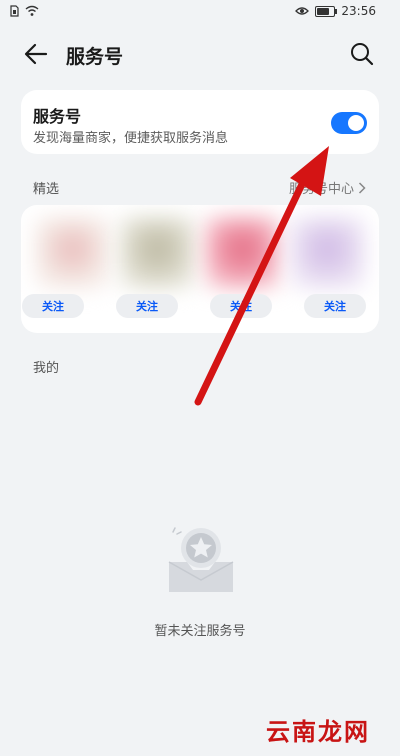 This screenshot has width=400, height=756. I want to click on watermark: 云南龙网, so click(318, 732).